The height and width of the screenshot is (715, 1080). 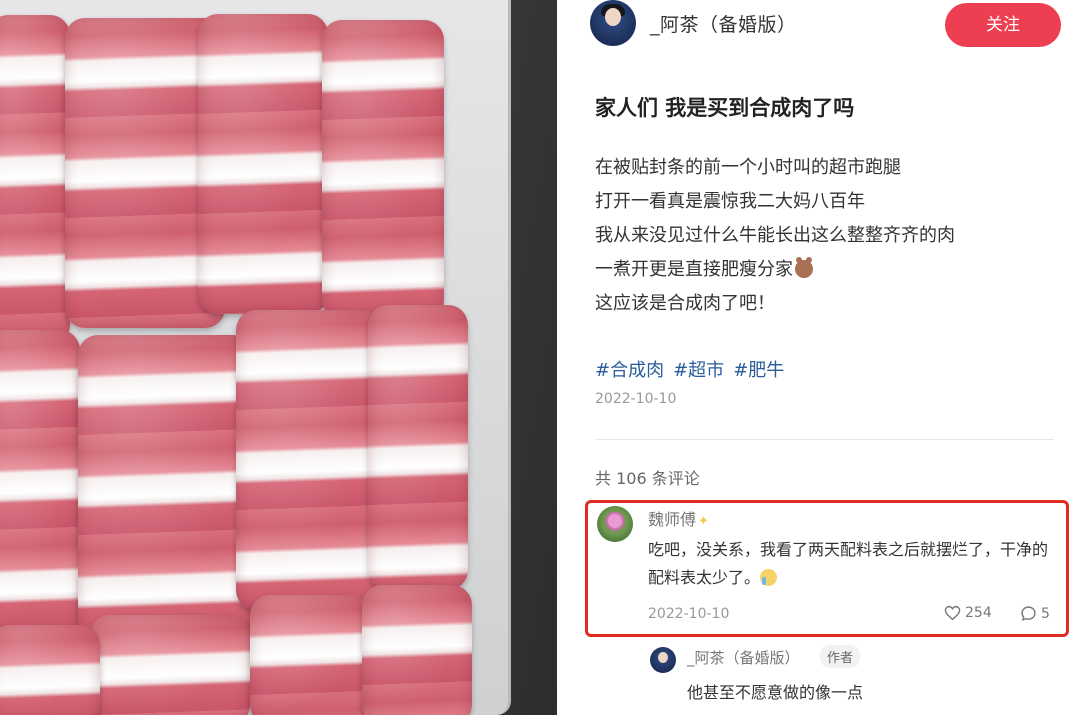 I want to click on post-line-with-emoji: 一煮开更是直接肥瘦分家, so click(x=815, y=270).